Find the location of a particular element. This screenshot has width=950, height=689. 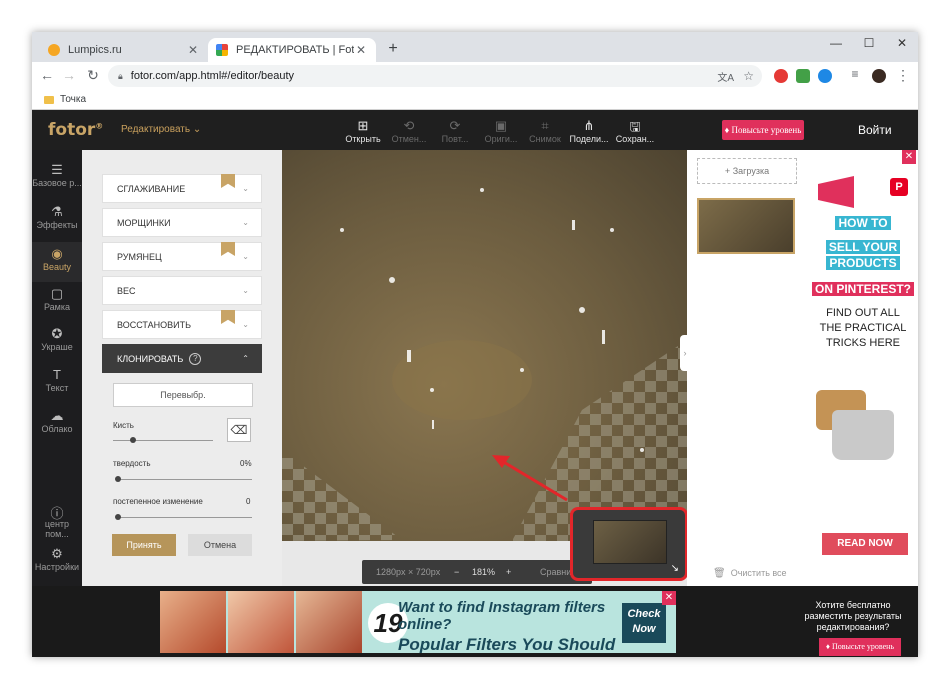

cloud-icon: ☁ is located at coordinates (57, 415).